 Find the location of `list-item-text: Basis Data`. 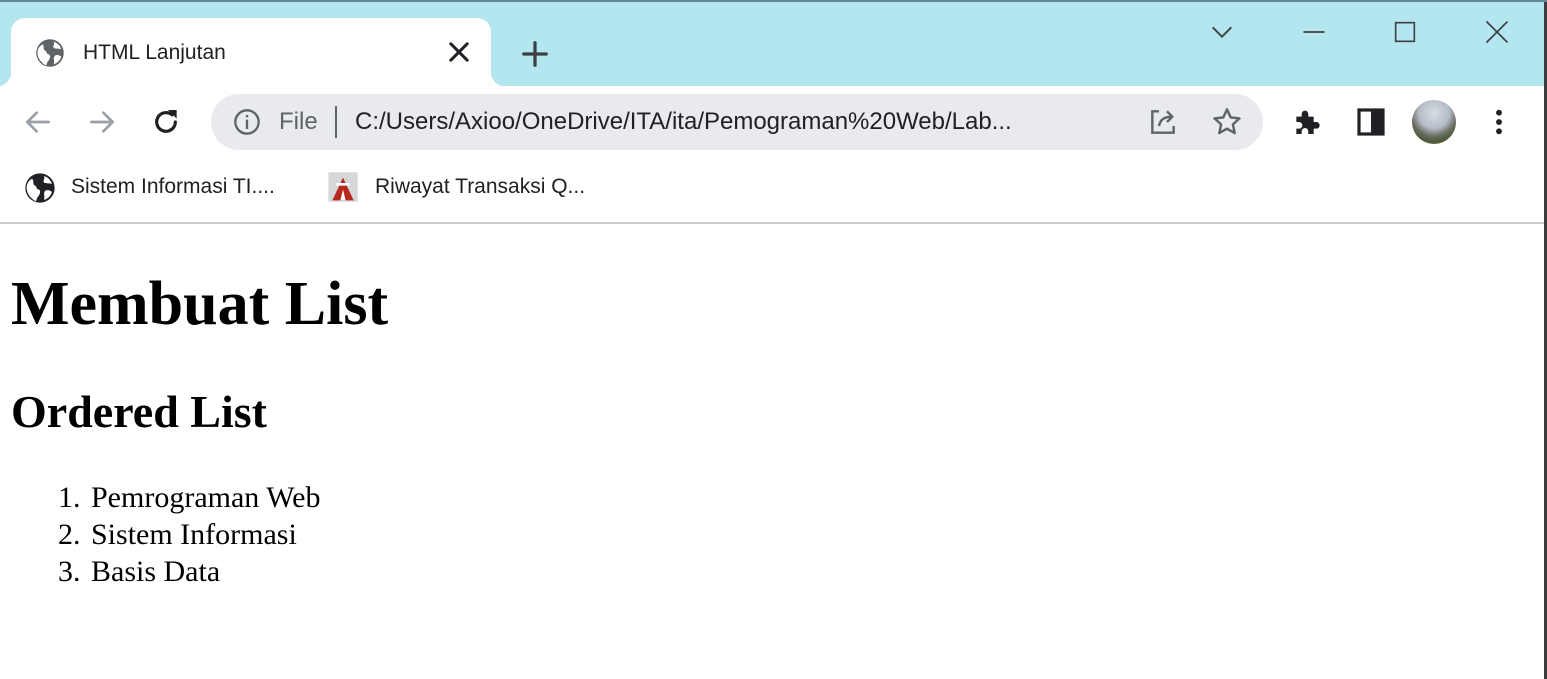

list-item-text: Basis Data is located at coordinates (156, 571).